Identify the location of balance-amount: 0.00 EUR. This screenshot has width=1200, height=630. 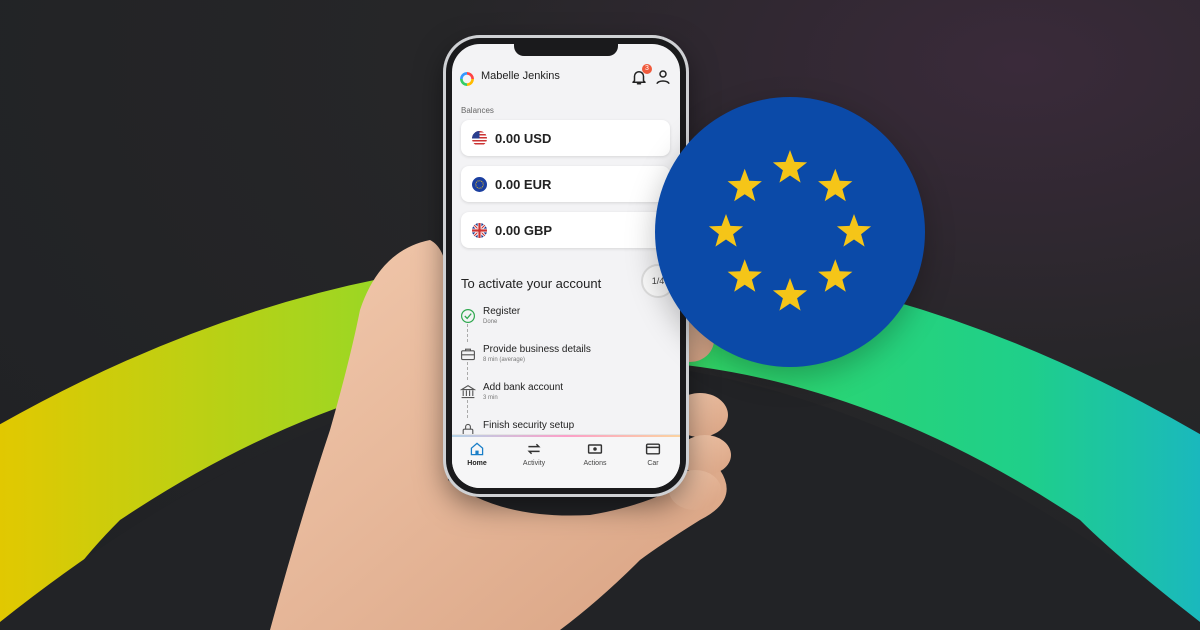
(523, 184).